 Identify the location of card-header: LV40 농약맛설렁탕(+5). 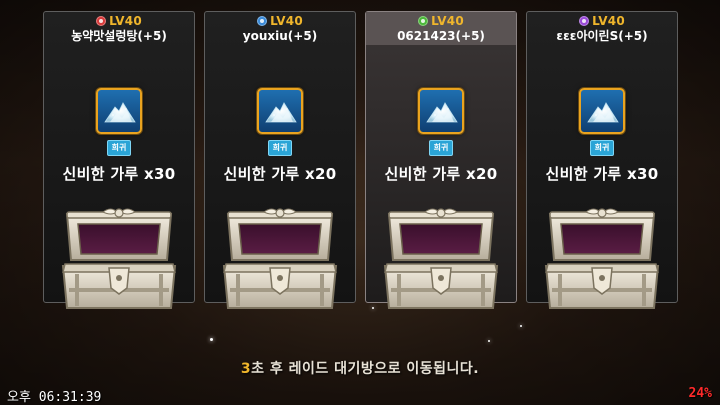
(119, 28).